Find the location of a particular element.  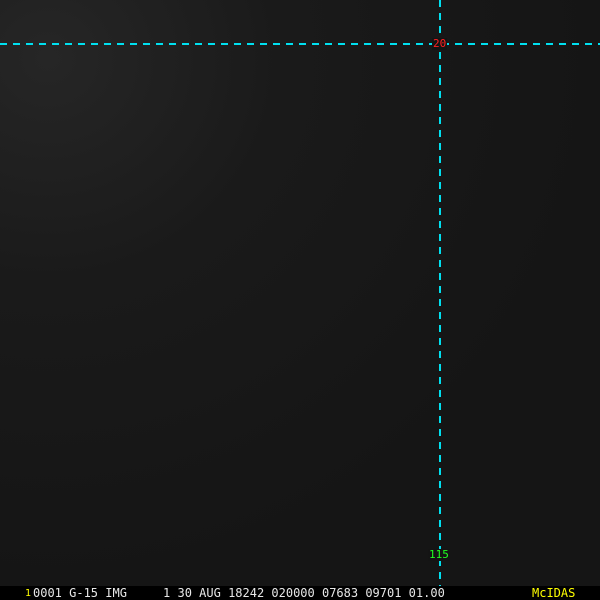

mcidas-brand: McIDAS is located at coordinates (554, 593).